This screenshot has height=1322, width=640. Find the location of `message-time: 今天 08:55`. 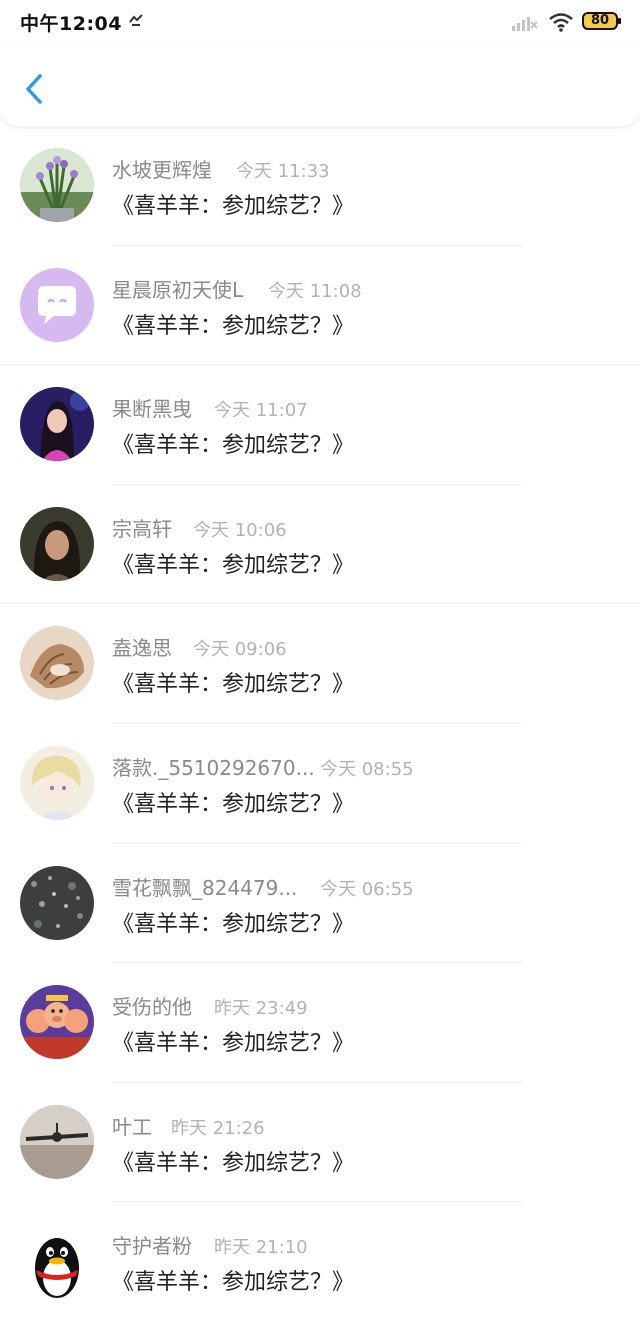

message-time: 今天 08:55 is located at coordinates (367, 769).